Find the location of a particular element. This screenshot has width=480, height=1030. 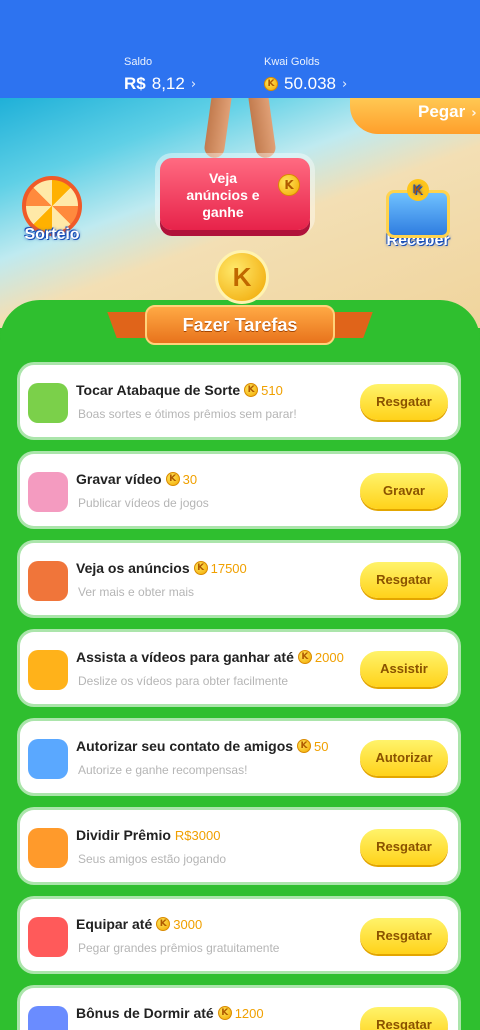

watch-ads-label: Veja anúncios e ganhe is located at coordinates (223, 195).